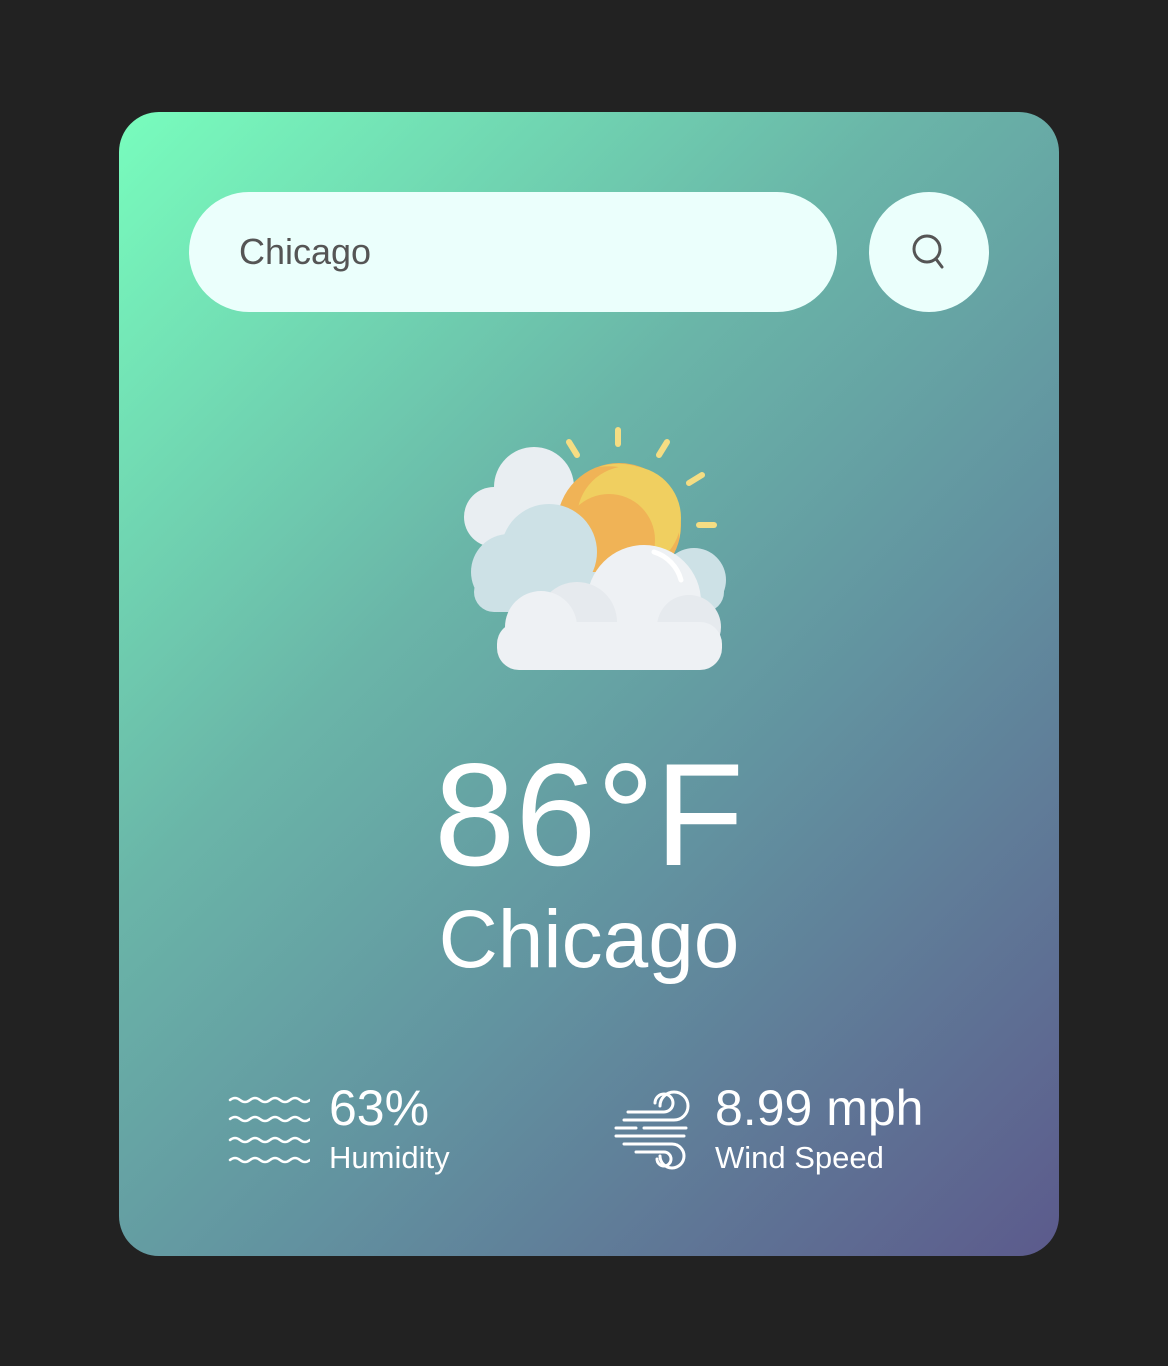  I want to click on search-button, so click(929, 252).